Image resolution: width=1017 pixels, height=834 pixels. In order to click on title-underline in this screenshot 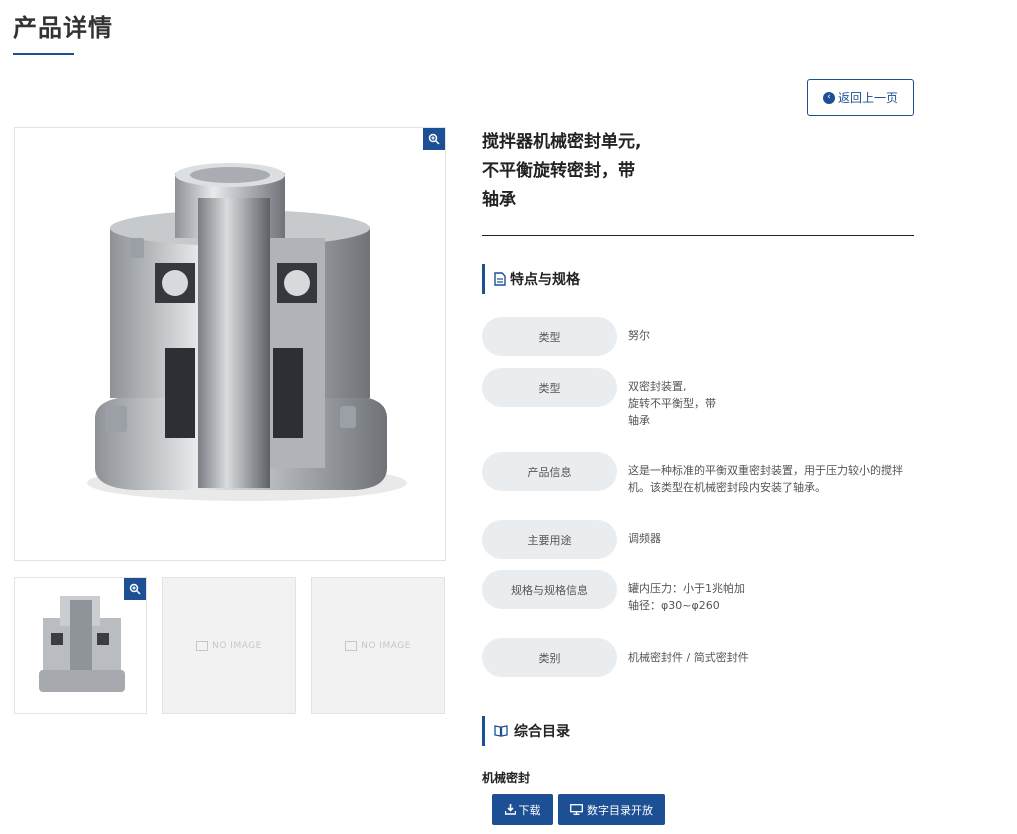, I will do `click(43, 54)`.